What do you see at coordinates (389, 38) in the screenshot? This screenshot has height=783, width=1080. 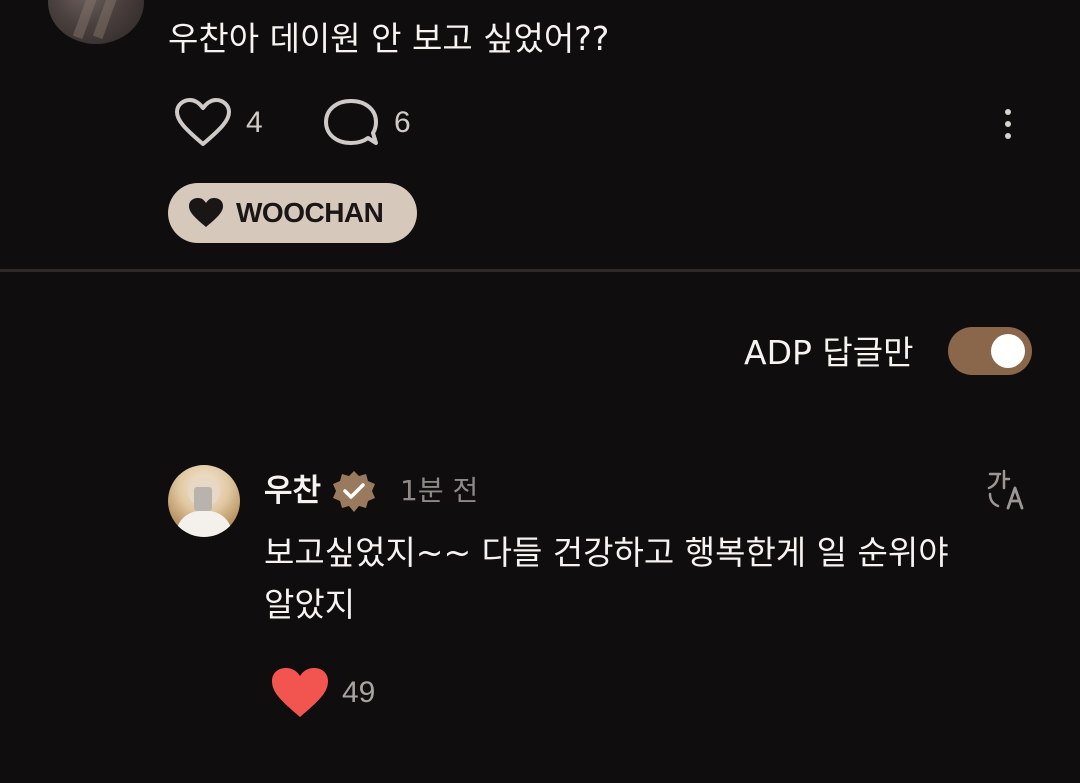 I see `post-text: 우찬아 데이원 안 보고 싶었어??` at bounding box center [389, 38].